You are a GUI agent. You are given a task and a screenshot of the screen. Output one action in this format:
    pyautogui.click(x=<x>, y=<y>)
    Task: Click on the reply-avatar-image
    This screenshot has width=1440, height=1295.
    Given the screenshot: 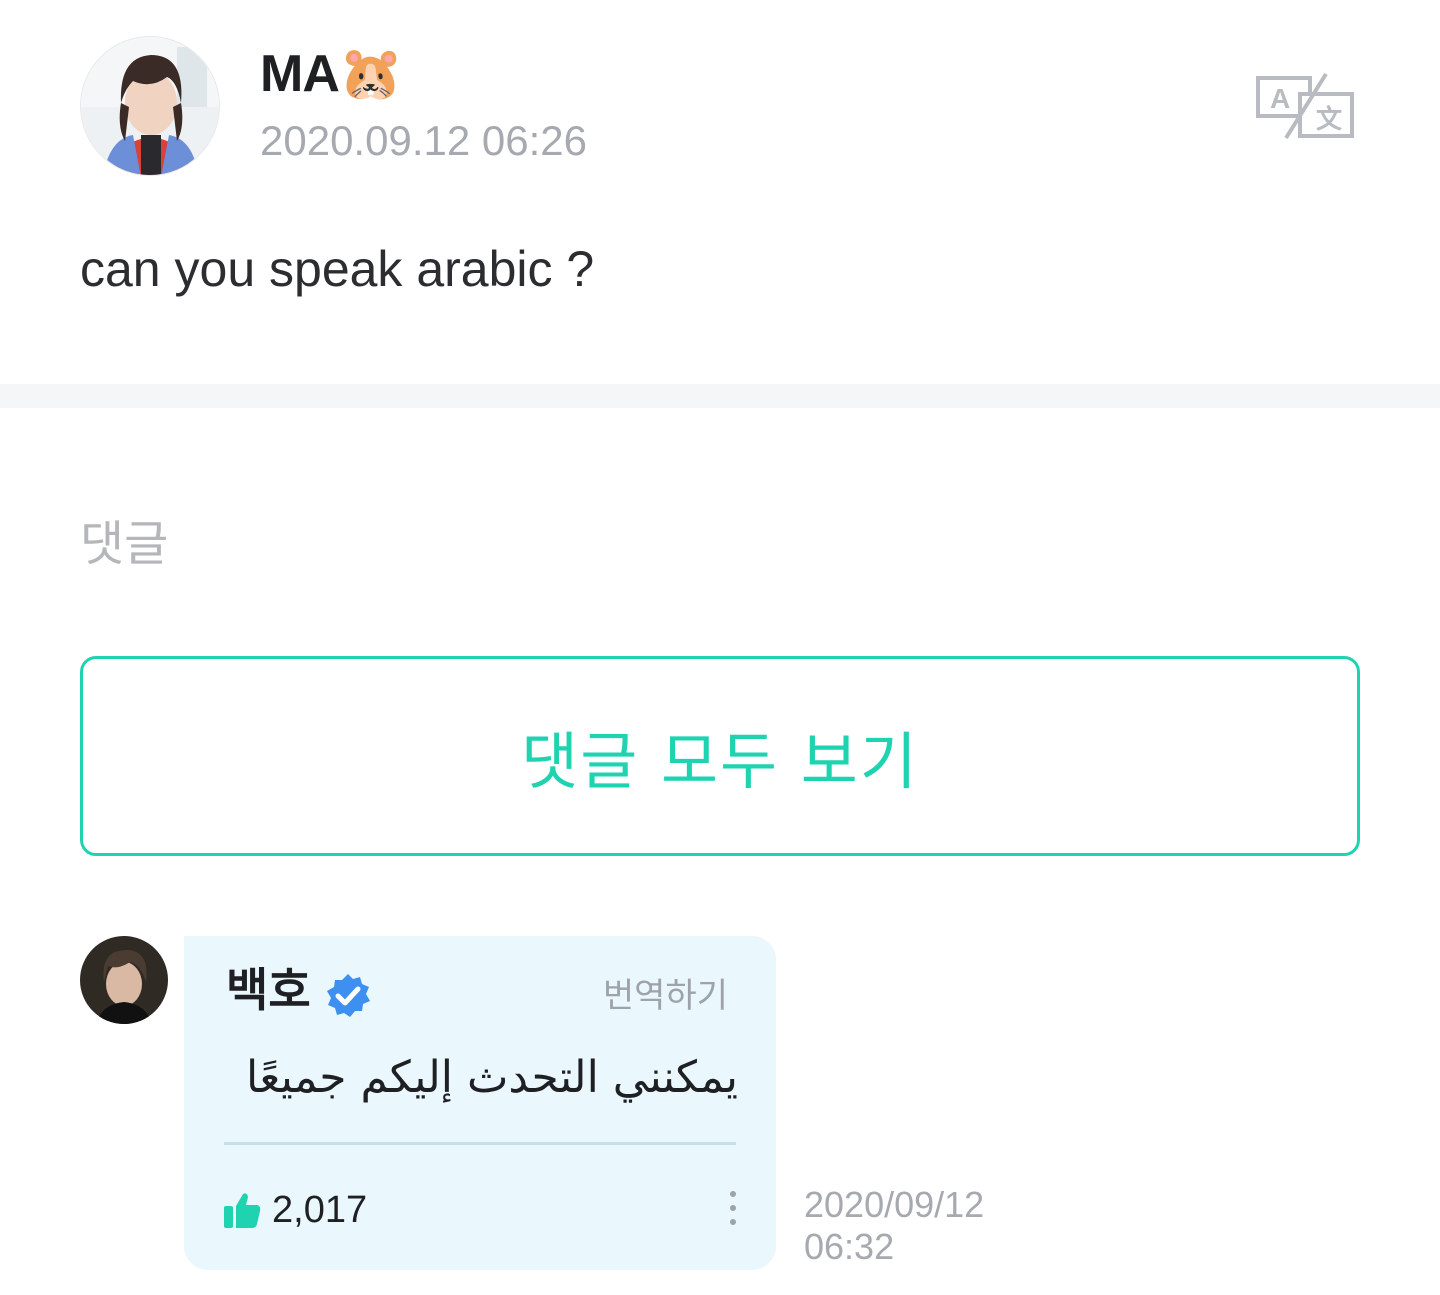 What is the action you would take?
    pyautogui.click(x=124, y=980)
    